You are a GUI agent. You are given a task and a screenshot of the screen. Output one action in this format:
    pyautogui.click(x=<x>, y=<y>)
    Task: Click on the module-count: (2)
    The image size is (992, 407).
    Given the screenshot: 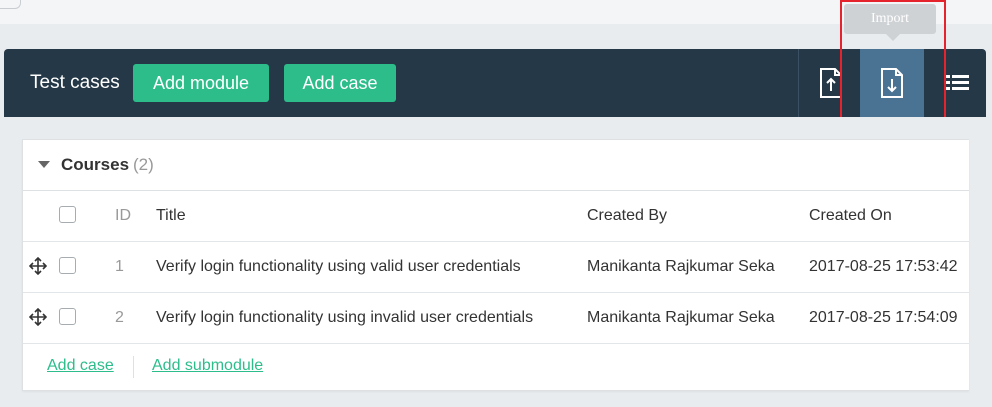 What is the action you would take?
    pyautogui.click(x=143, y=164)
    